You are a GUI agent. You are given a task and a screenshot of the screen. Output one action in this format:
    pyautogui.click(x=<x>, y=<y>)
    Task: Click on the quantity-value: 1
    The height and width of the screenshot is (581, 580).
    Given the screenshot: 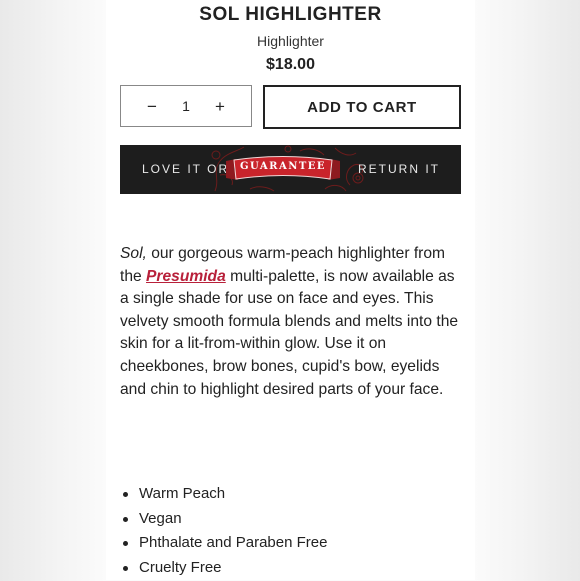 What is the action you would take?
    pyautogui.click(x=186, y=106)
    